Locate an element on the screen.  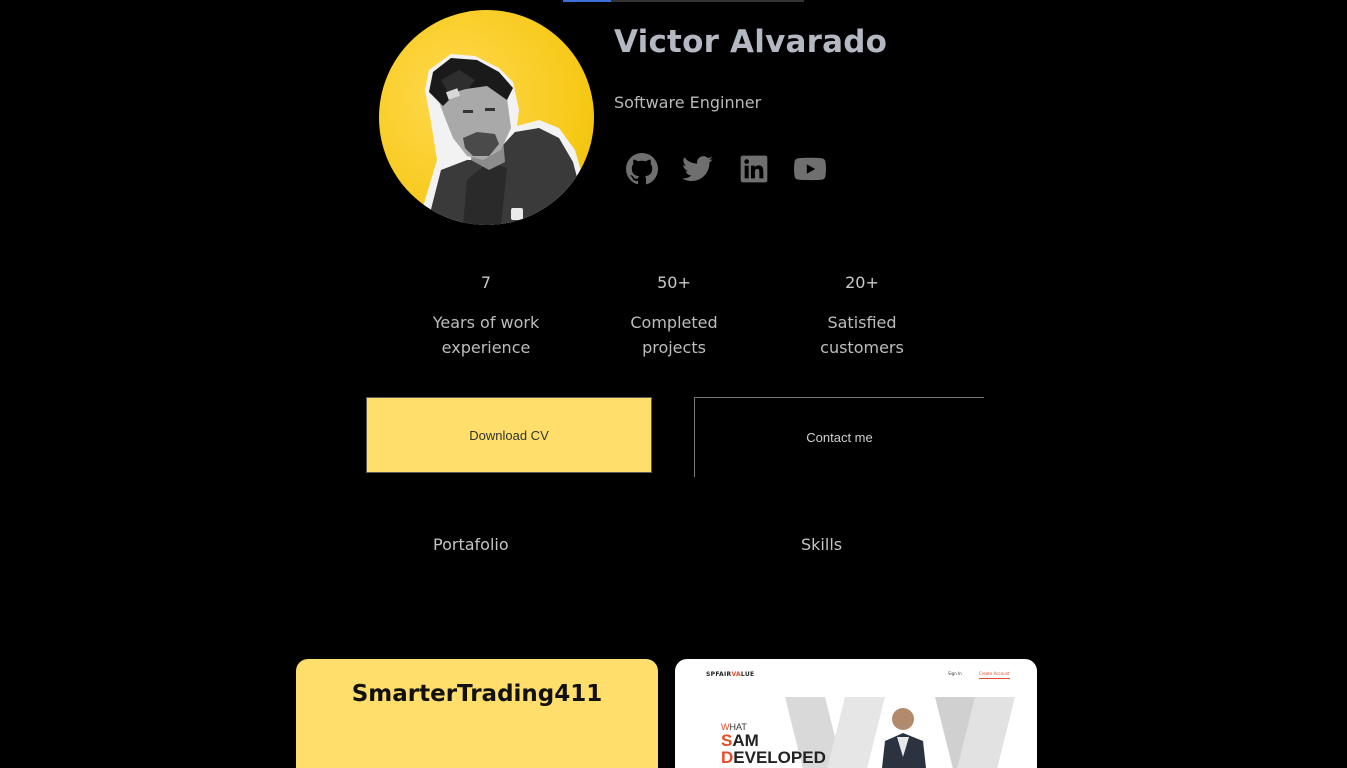
thumb-brand-text: LUE is located at coordinates (747, 674).